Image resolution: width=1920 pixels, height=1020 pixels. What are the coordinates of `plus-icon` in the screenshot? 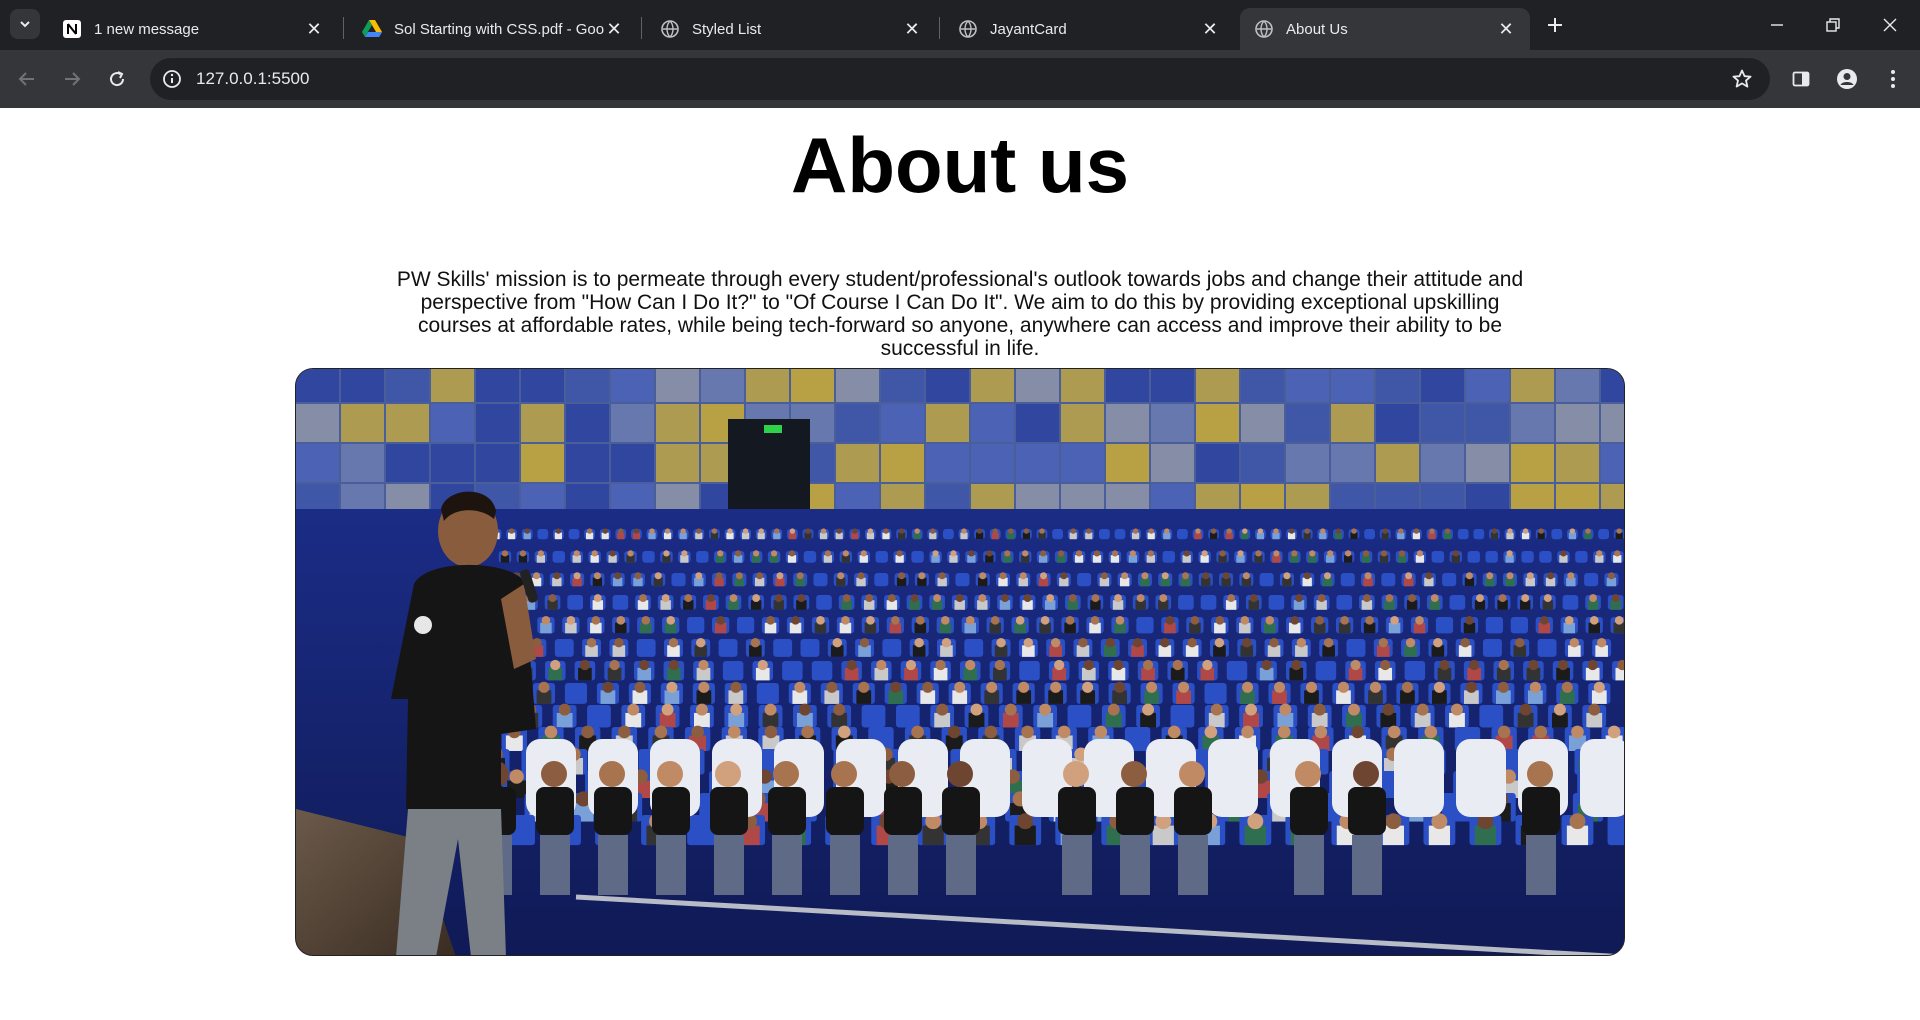 It's located at (1555, 25).